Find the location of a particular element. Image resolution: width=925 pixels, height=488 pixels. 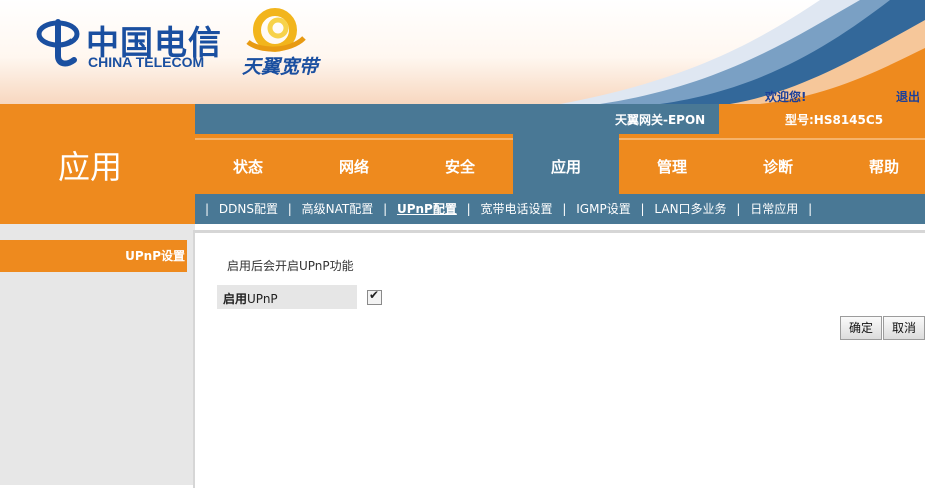

tianyi-broadband-logo is located at coordinates (275, 32).